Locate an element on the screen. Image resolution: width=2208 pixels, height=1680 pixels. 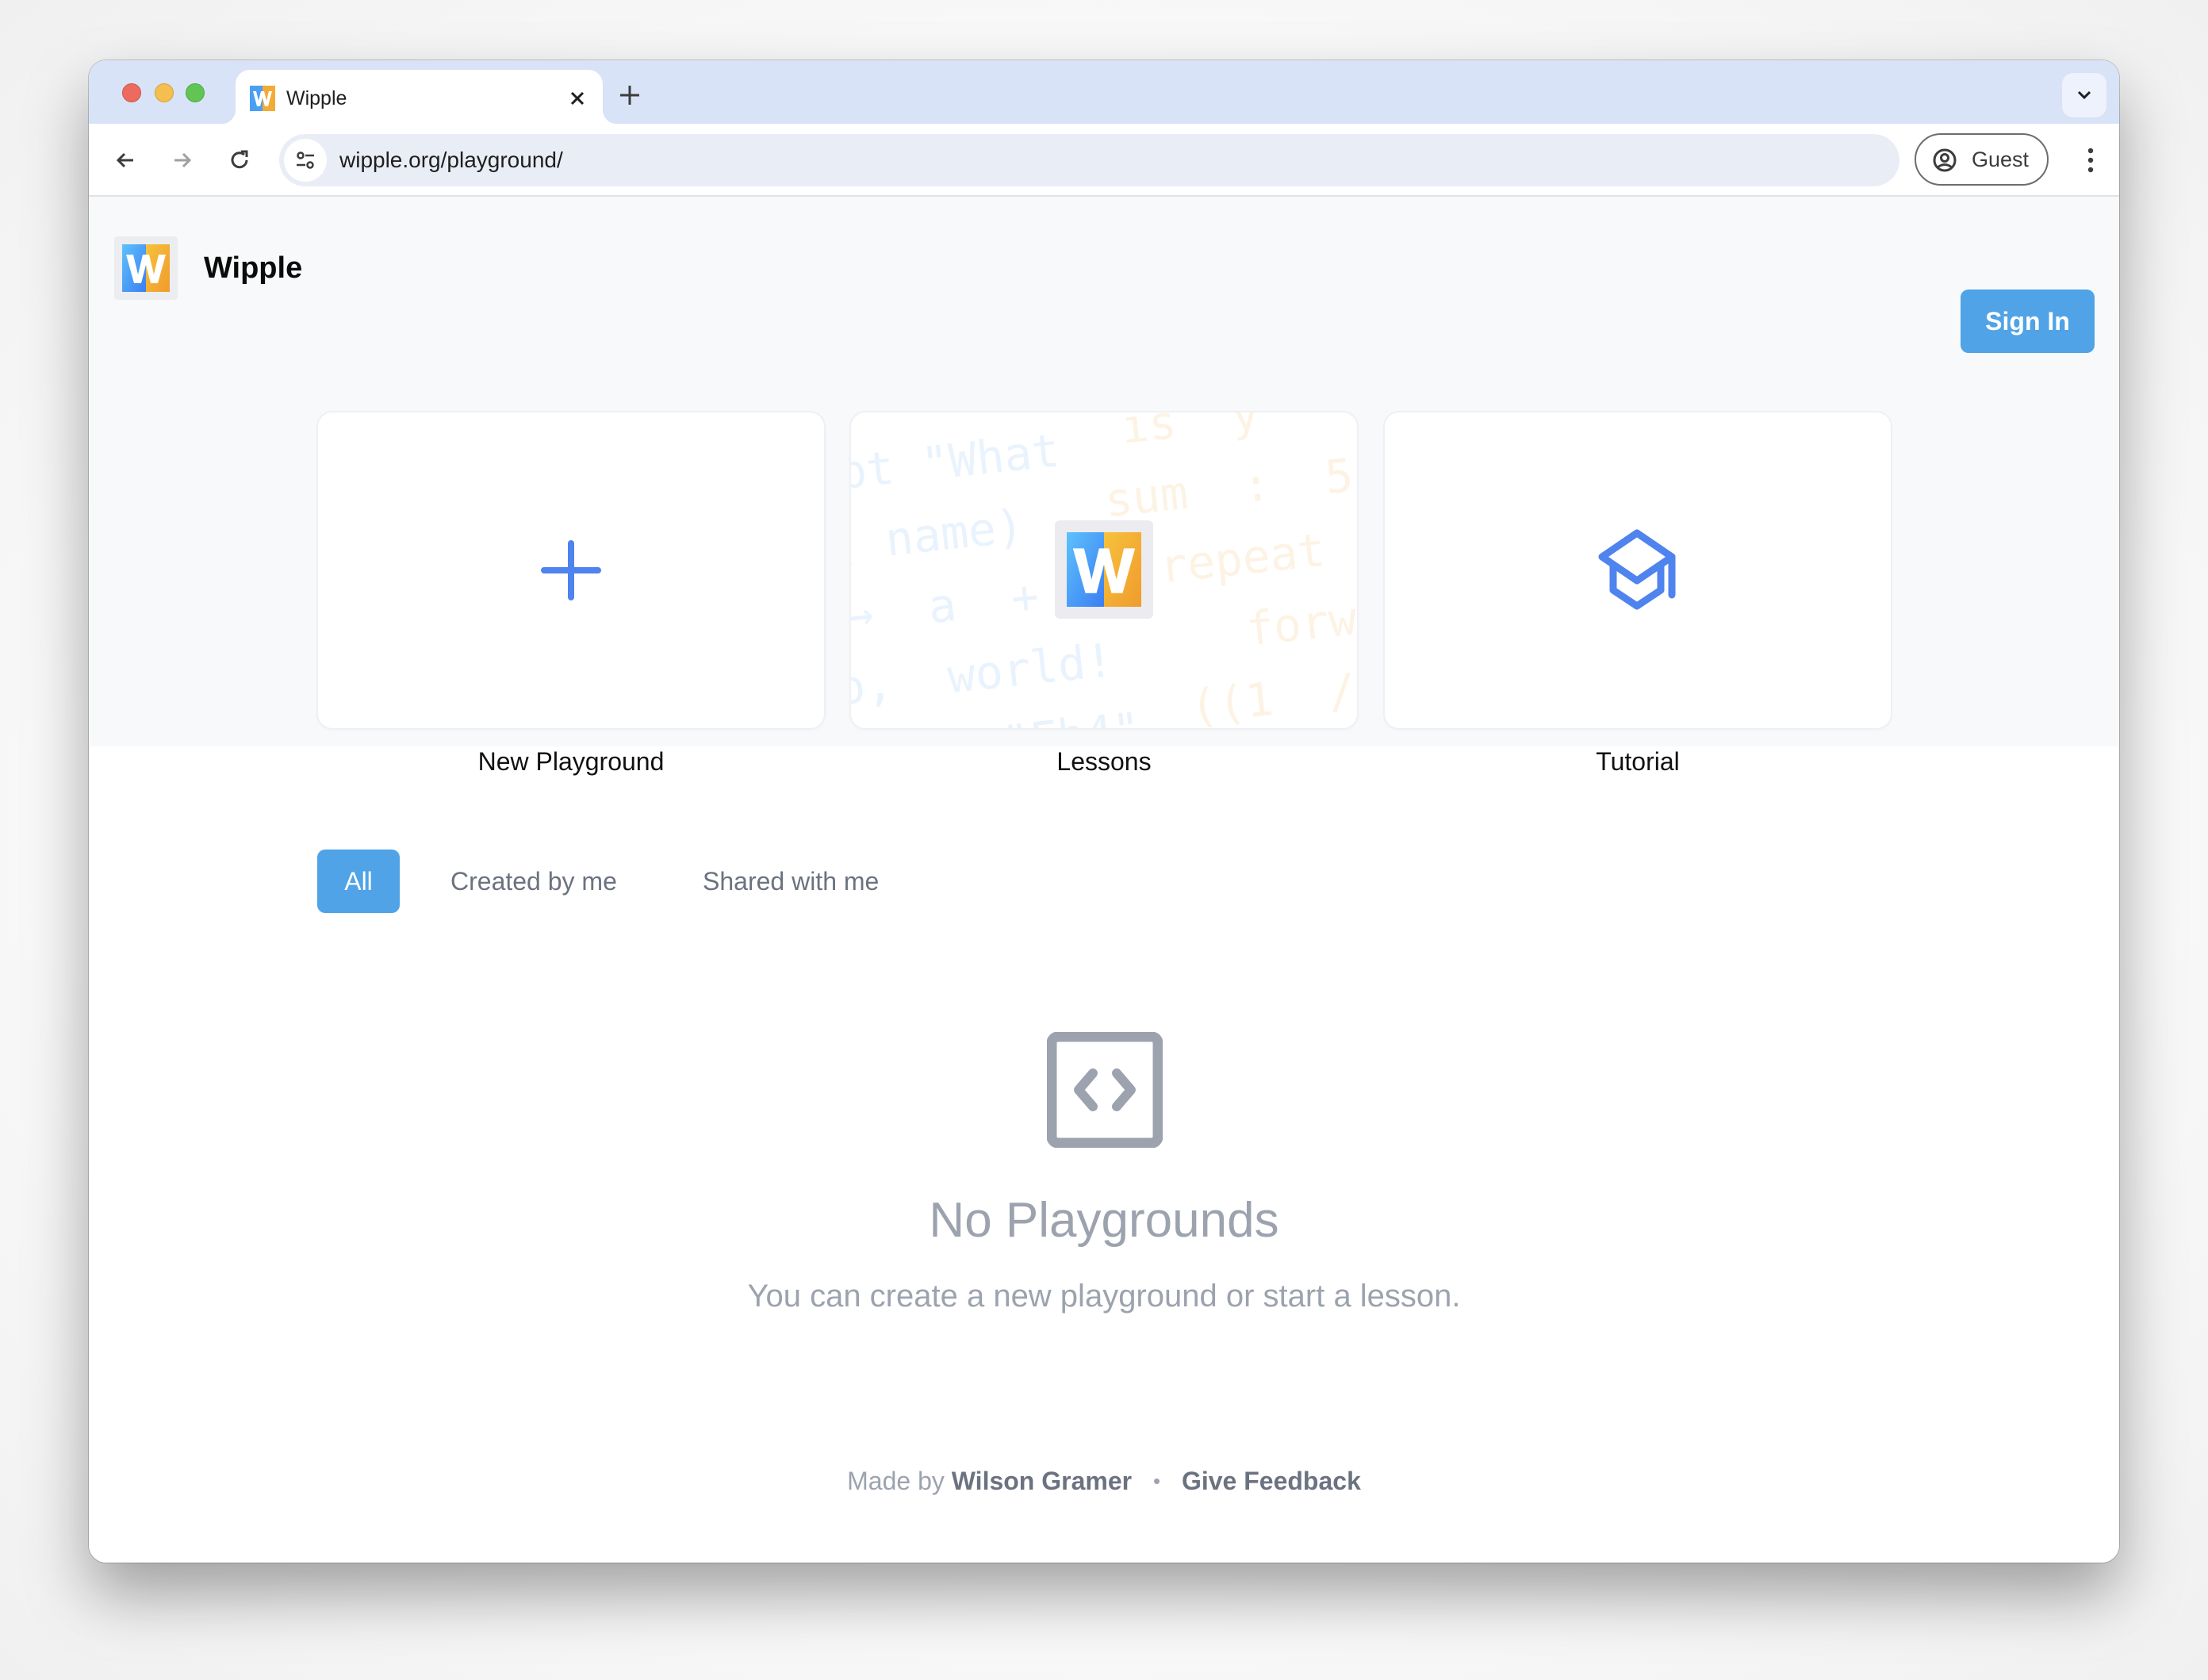
profile-button: Guest is located at coordinates (1982, 159).